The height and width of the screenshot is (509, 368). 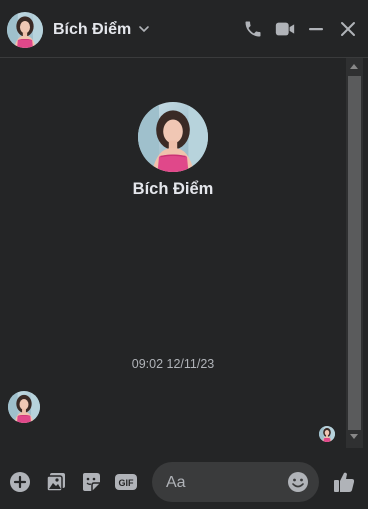 What do you see at coordinates (253, 29) in the screenshot?
I see `phone-icon` at bounding box center [253, 29].